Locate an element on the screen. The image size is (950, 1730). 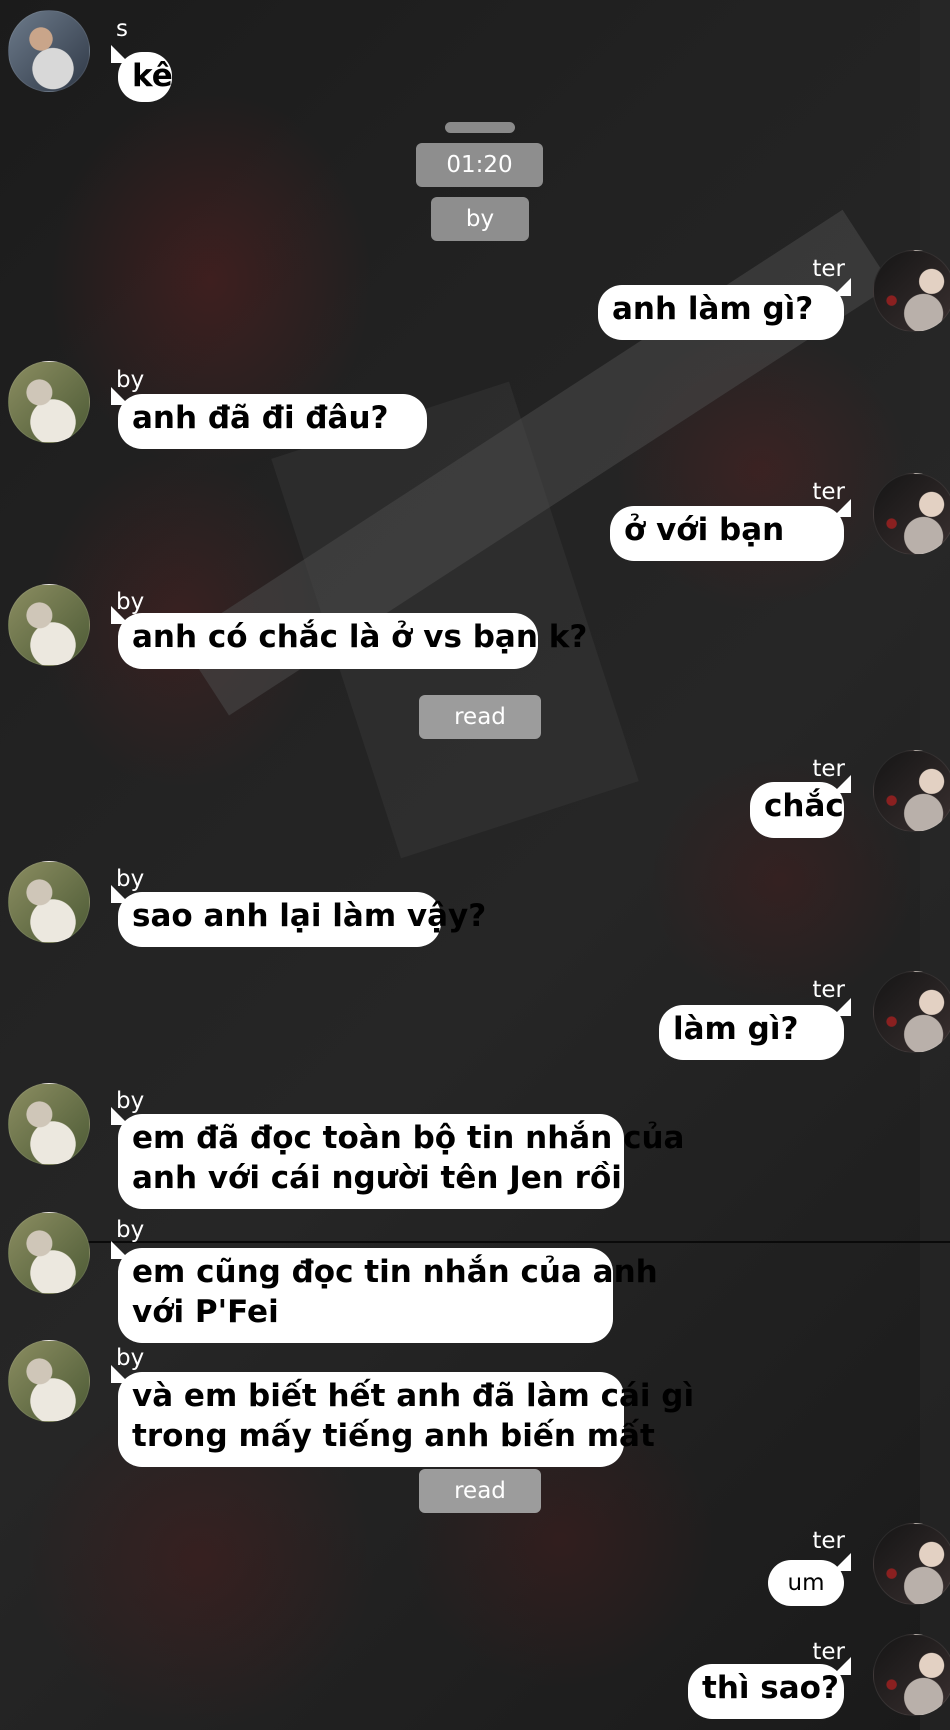
drag-handle is located at coordinates (480, 127).